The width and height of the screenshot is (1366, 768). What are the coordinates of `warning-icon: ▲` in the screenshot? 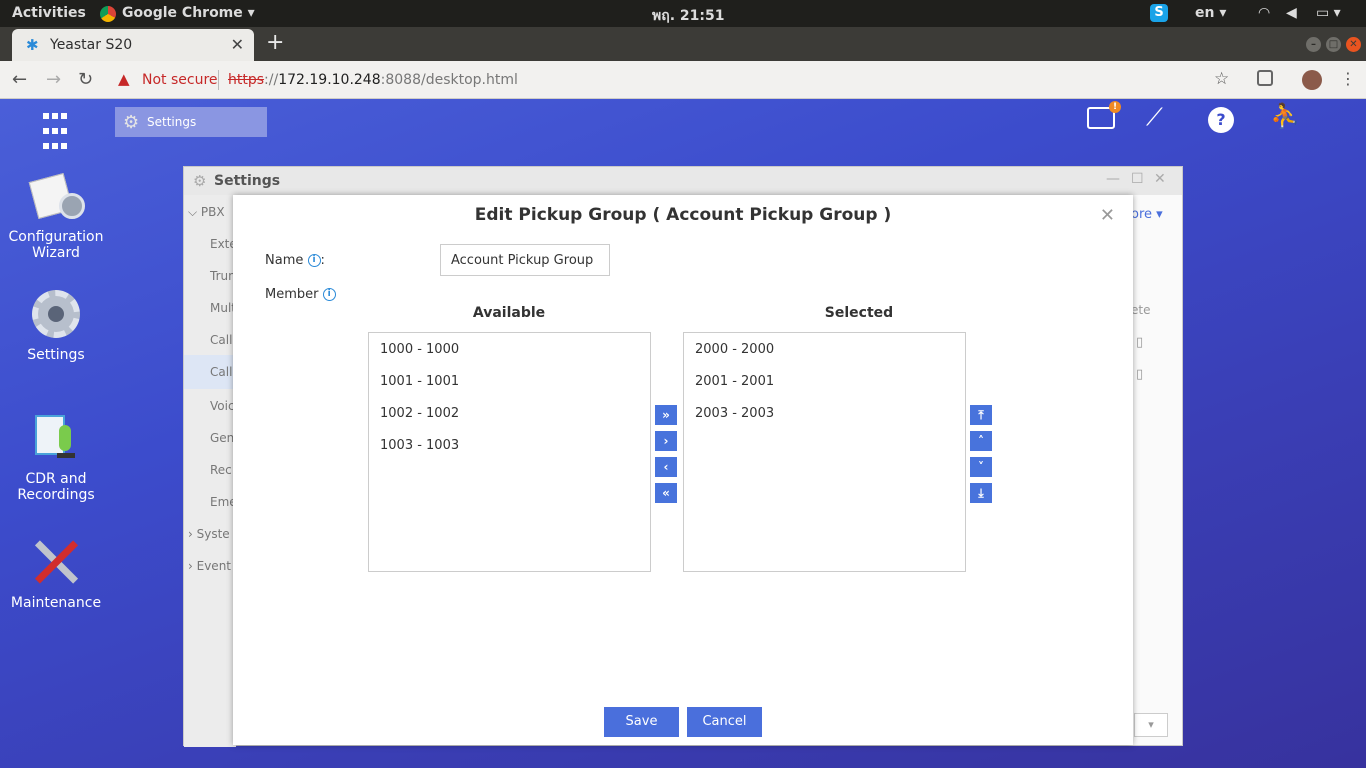 It's located at (124, 79).